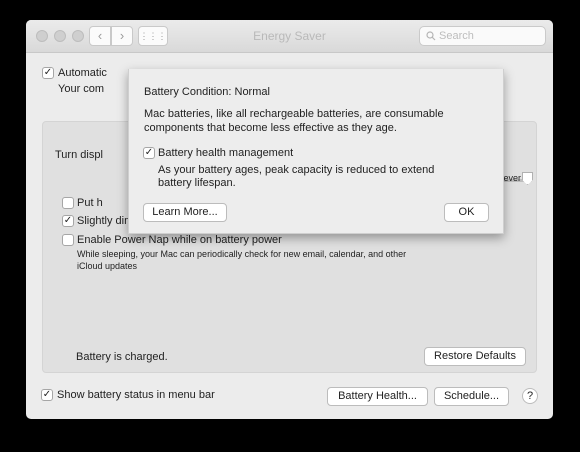 The image size is (580, 452). I want to click on battery-condition: Battery Condition: Normal, so click(207, 92).